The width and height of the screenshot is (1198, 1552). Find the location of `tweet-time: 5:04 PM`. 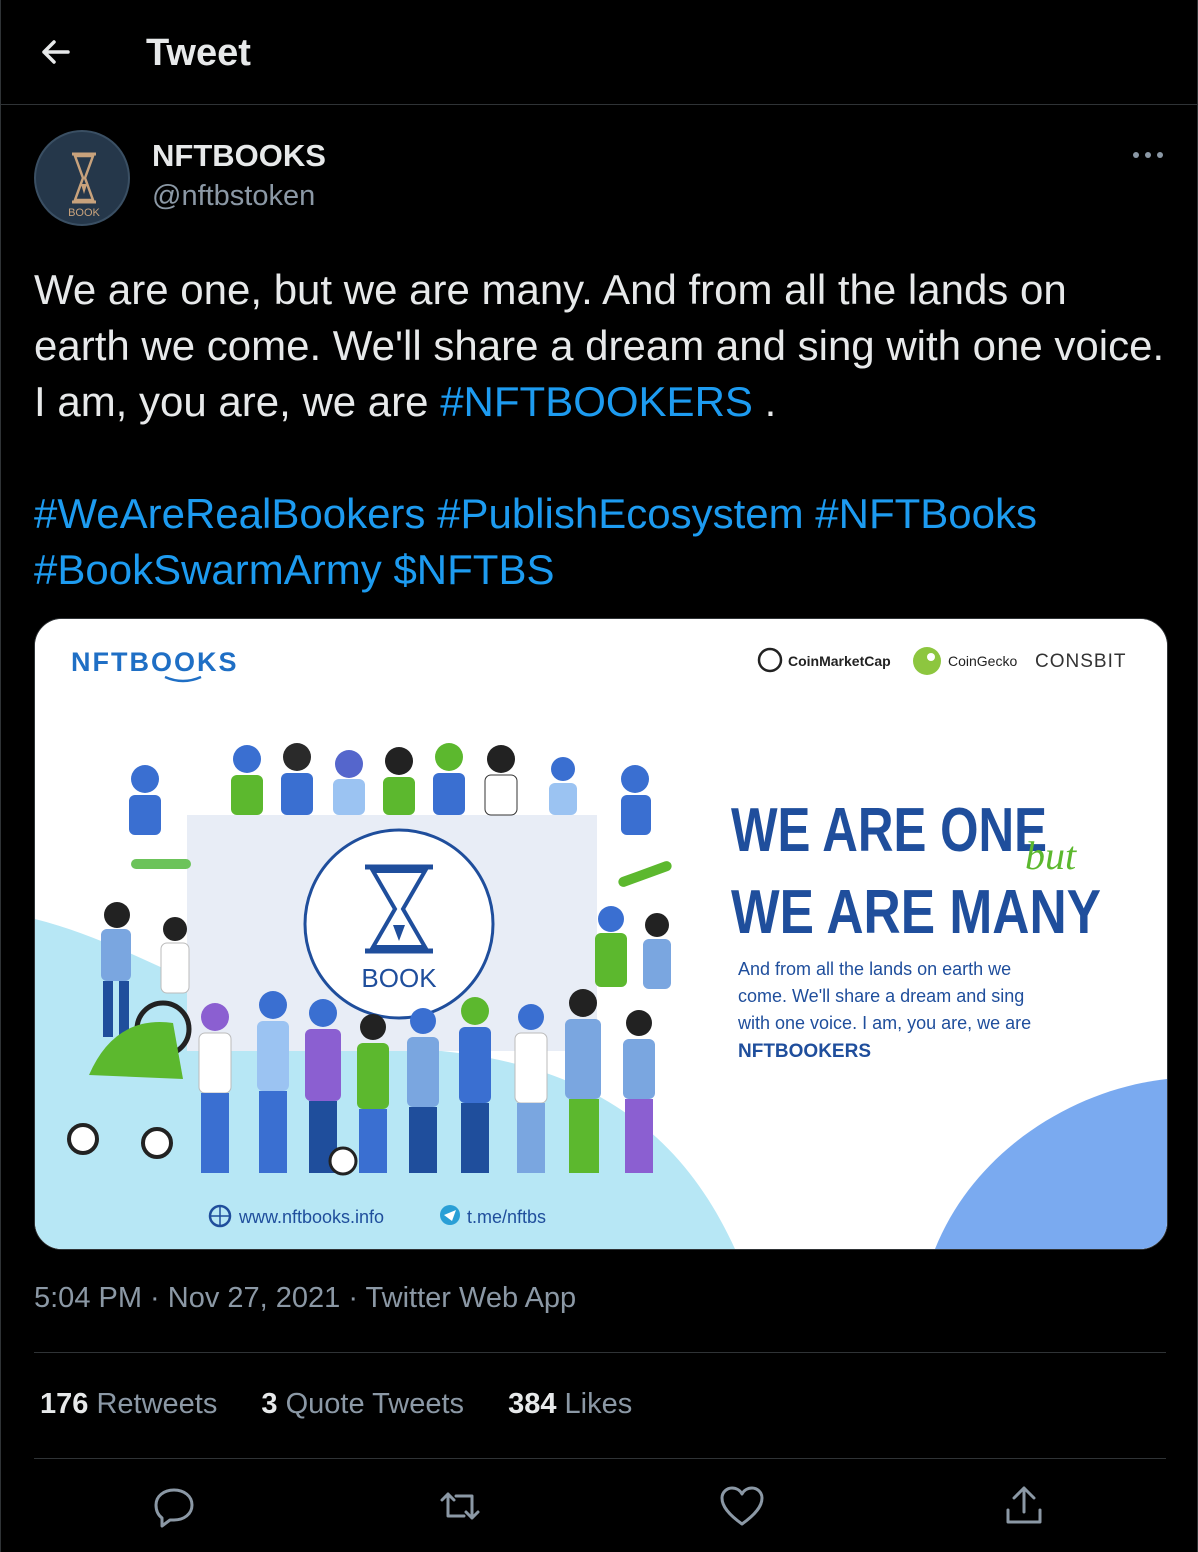

tweet-time: 5:04 PM is located at coordinates (88, 1298).